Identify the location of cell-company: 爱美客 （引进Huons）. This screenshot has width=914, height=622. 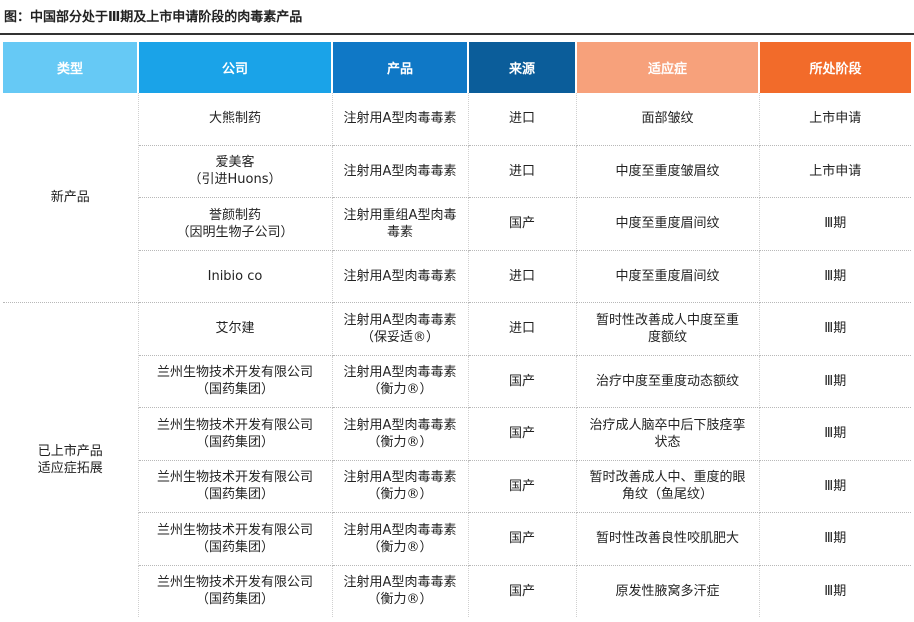
(235, 171).